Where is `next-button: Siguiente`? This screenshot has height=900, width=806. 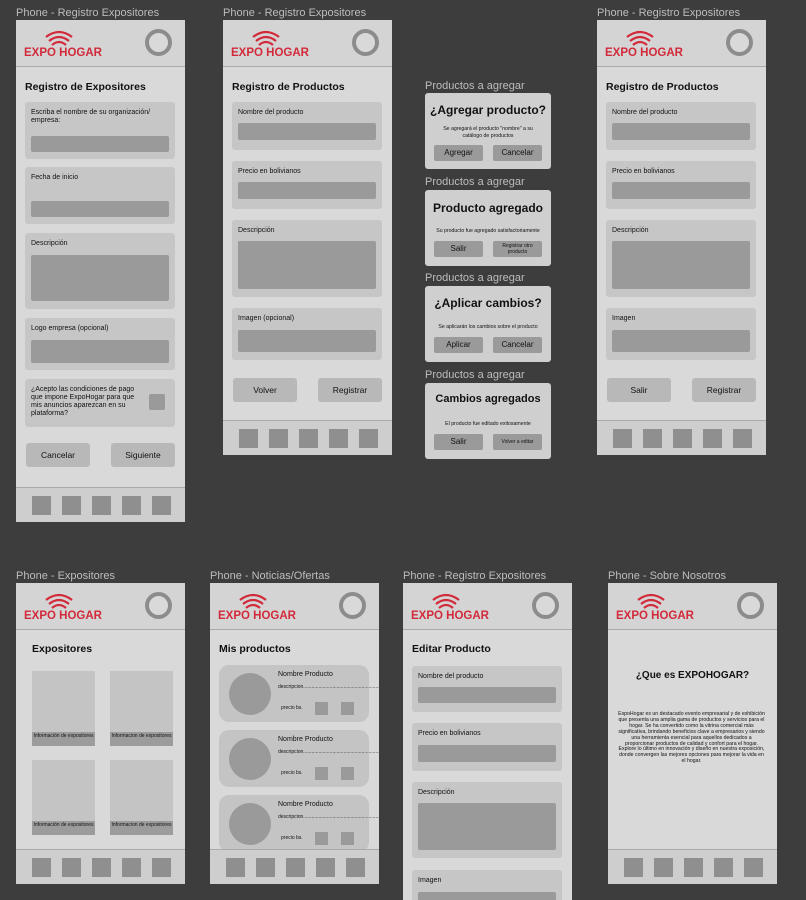 next-button: Siguiente is located at coordinates (143, 455).